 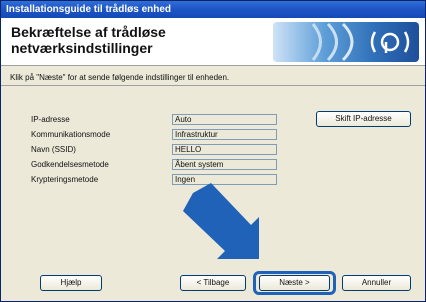 What do you see at coordinates (224, 164) in the screenshot?
I see `setting-value-auth: Åbent system` at bounding box center [224, 164].